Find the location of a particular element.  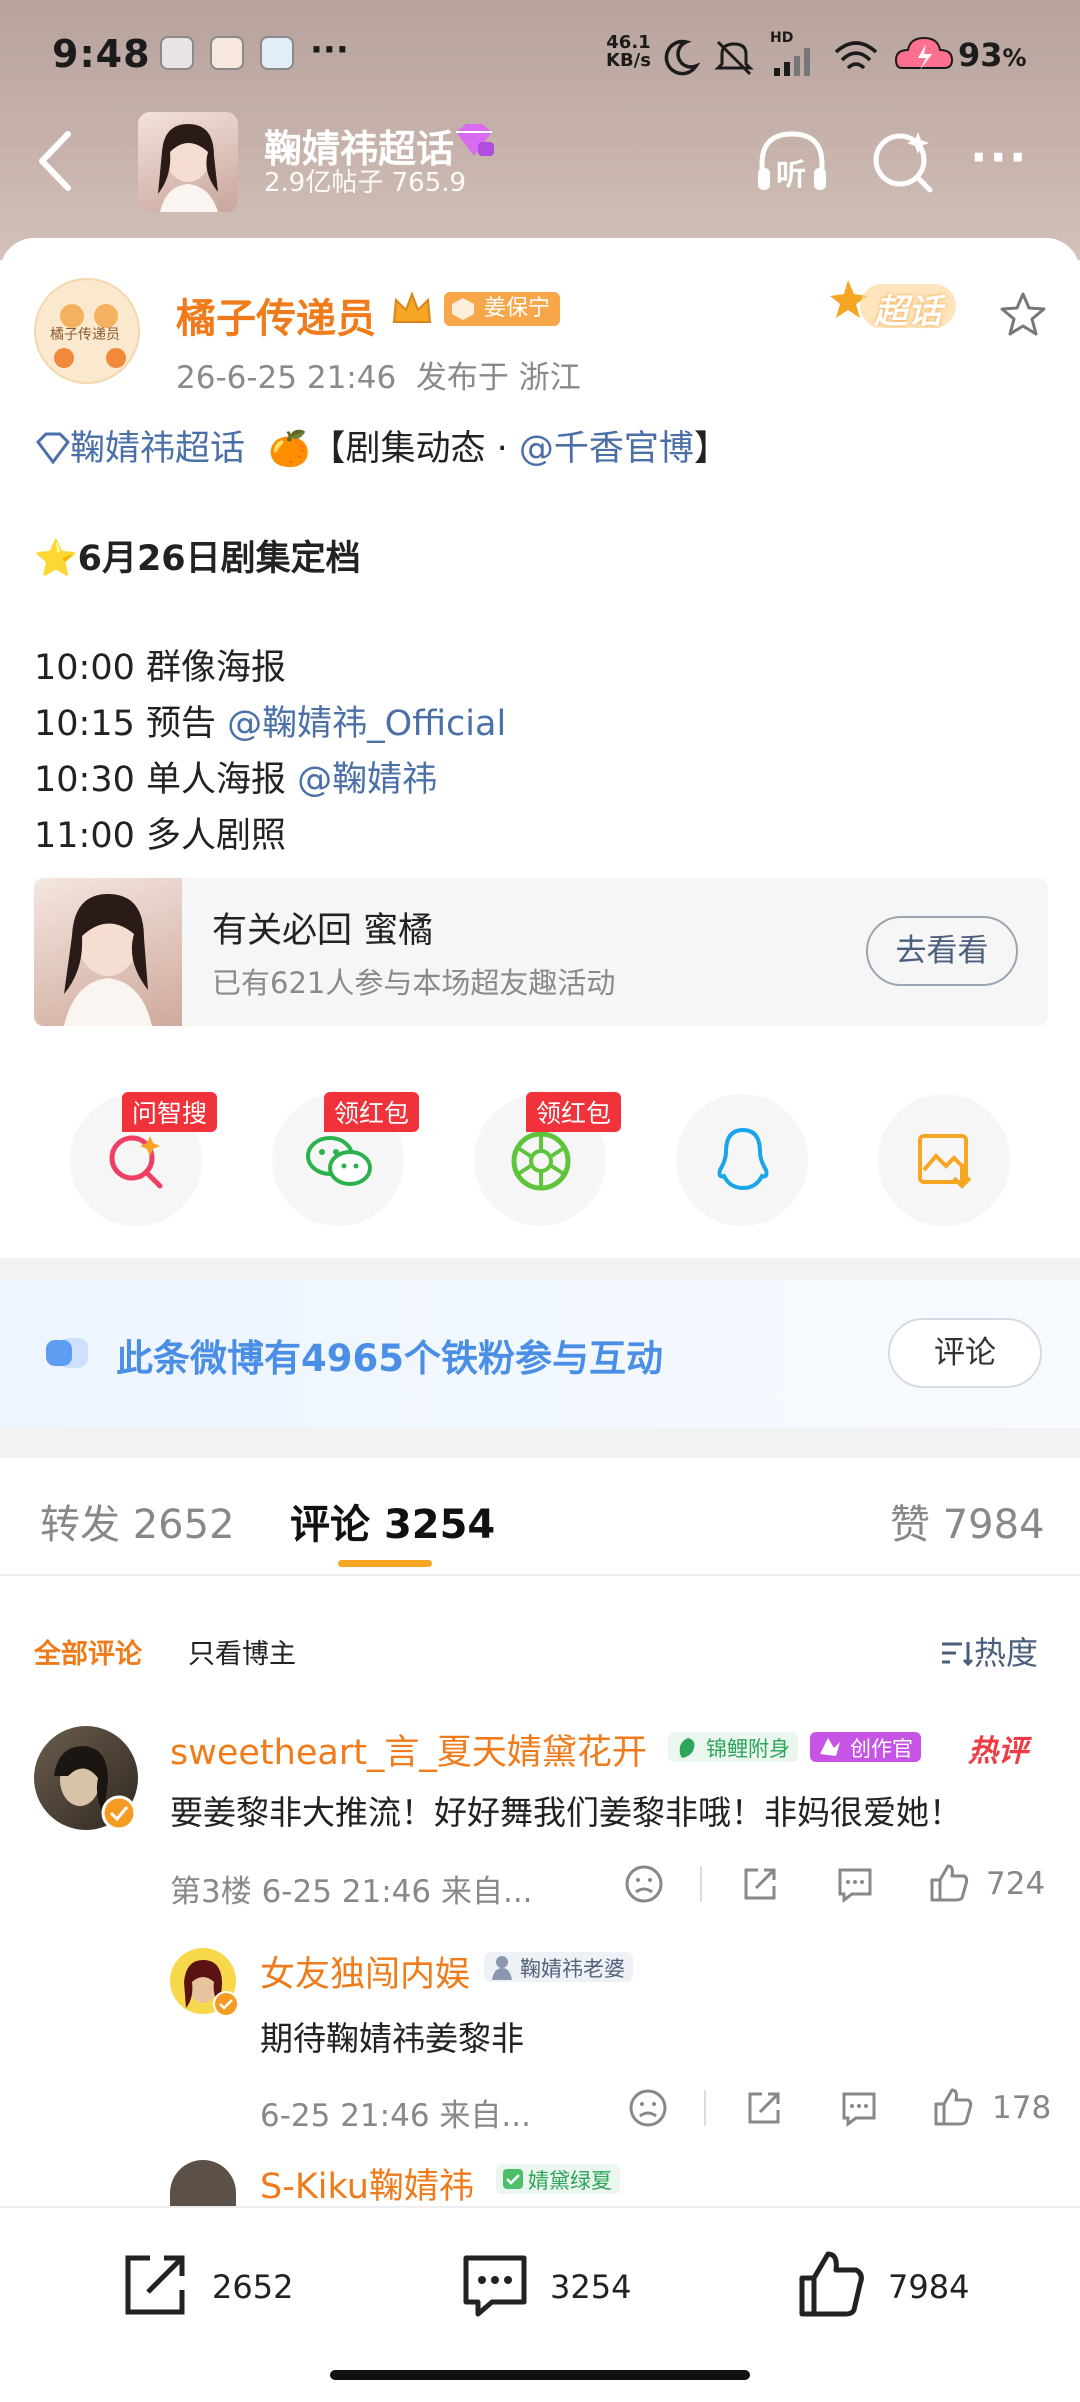

save-image-icon is located at coordinates (945, 1161).